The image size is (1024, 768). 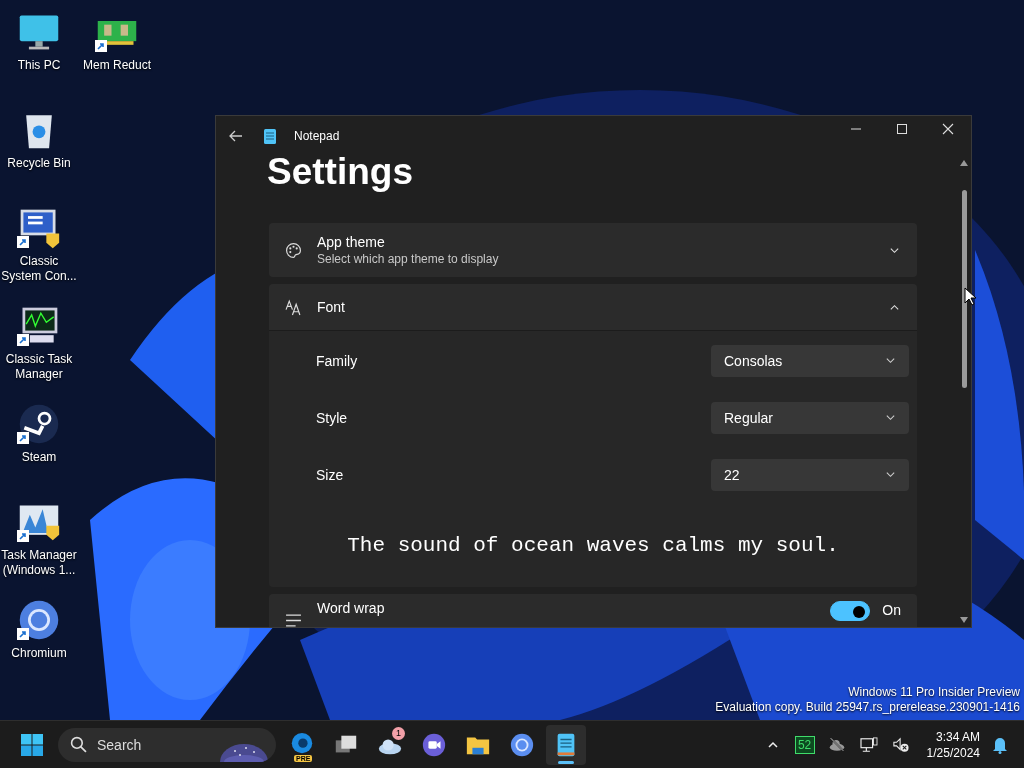 What do you see at coordinates (78, 744) in the screenshot?
I see `search-icon` at bounding box center [78, 744].